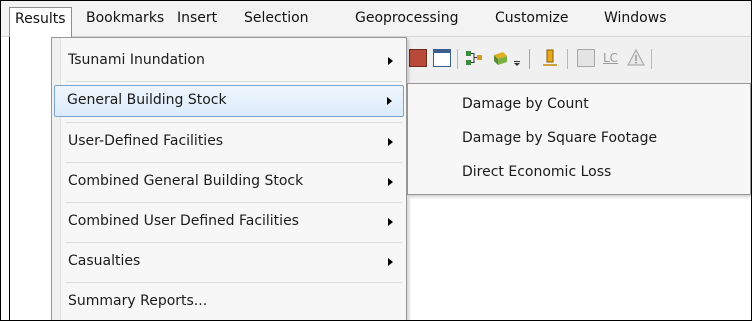  Describe the element at coordinates (276, 19) in the screenshot. I see `menu-selection: Selection` at that location.